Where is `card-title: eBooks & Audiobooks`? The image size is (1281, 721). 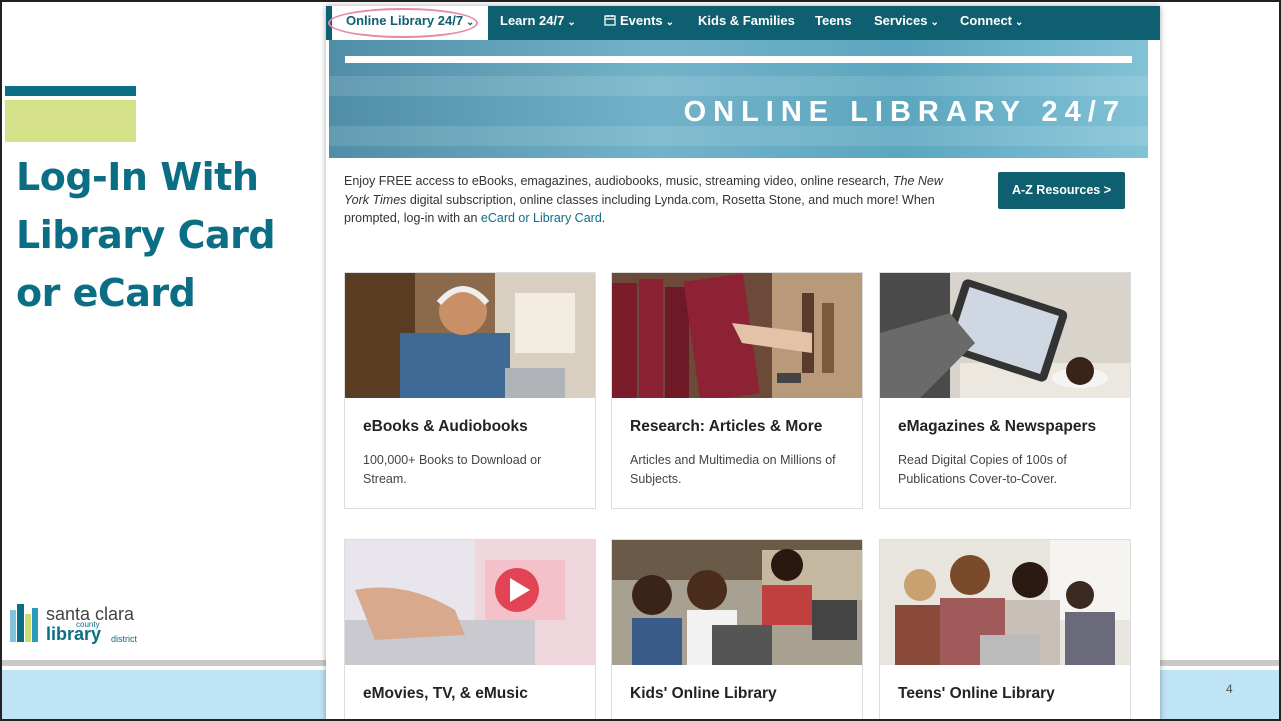 card-title: eBooks & Audiobooks is located at coordinates (445, 426).